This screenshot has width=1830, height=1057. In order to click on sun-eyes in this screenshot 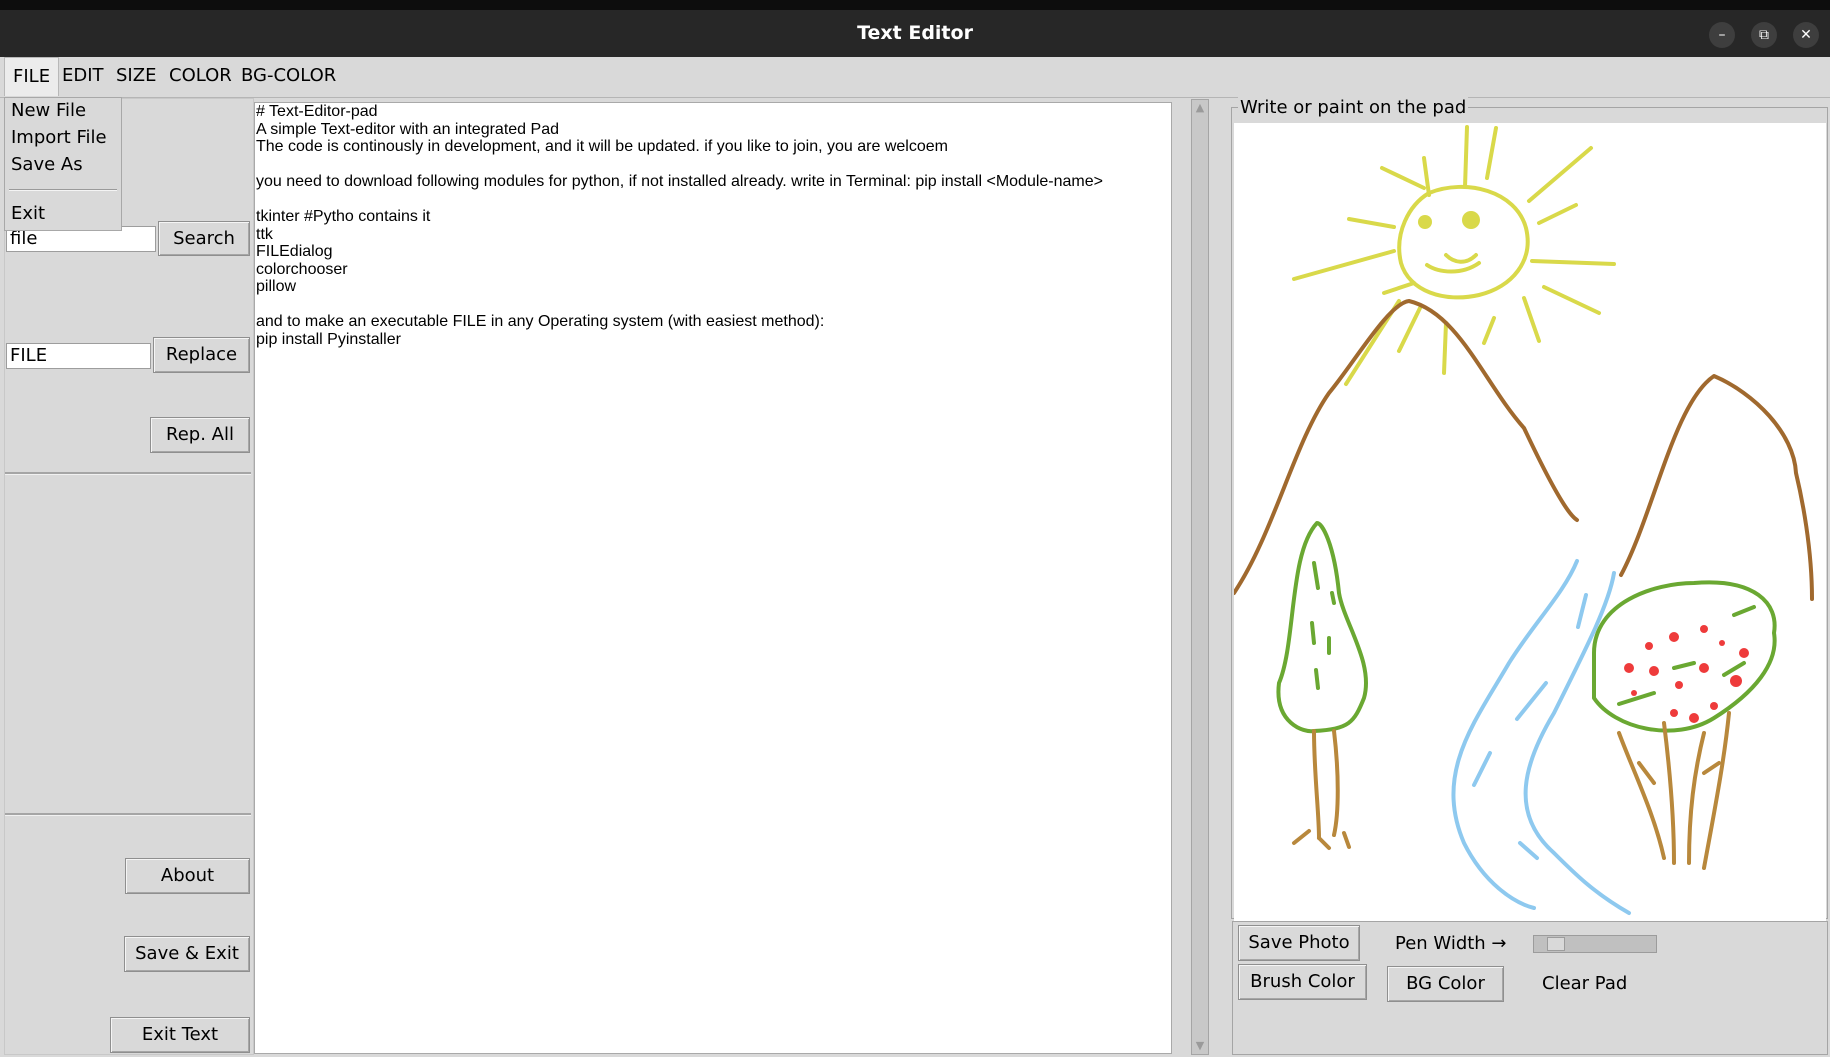, I will do `click(1449, 220)`.